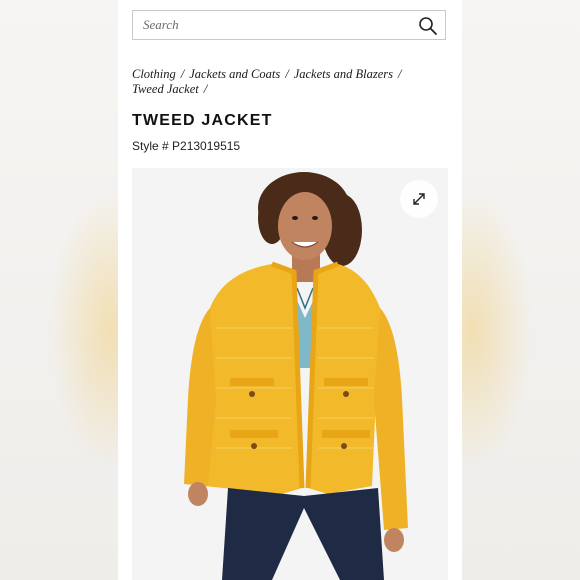 This screenshot has height=580, width=580. Describe the element at coordinates (165, 89) in the screenshot. I see `breadcrumb-item-tweed-jacket: Tweed Jacket` at that location.